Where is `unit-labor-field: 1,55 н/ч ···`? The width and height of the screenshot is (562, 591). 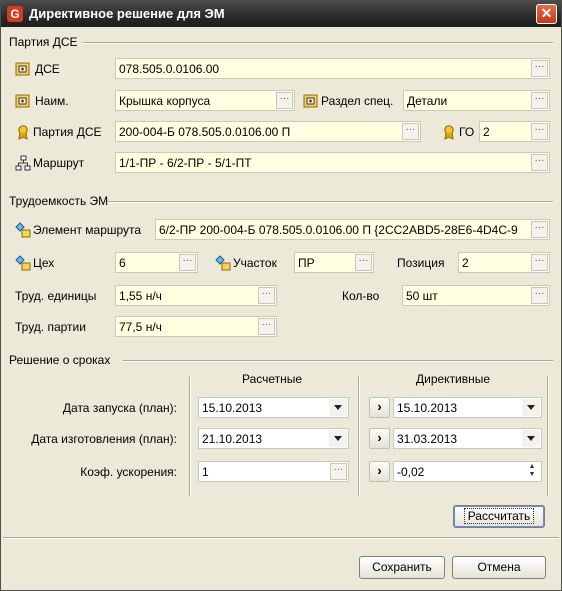
unit-labor-field: 1,55 н/ч ··· is located at coordinates (196, 295).